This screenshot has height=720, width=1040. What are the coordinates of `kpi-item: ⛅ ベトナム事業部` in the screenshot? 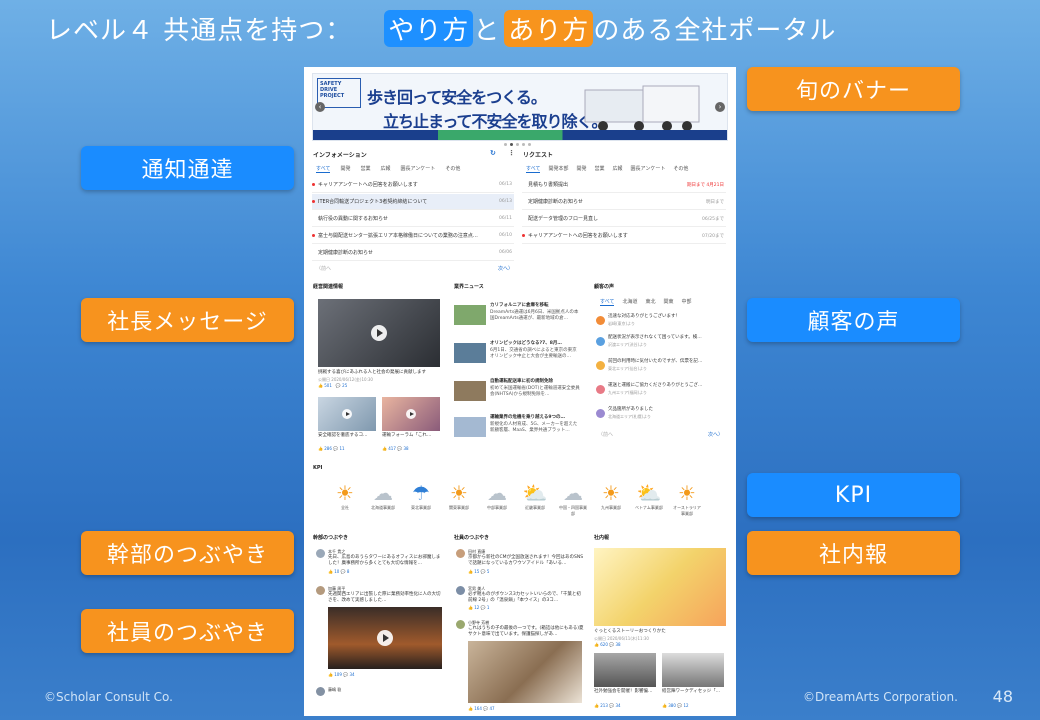 It's located at (649, 496).